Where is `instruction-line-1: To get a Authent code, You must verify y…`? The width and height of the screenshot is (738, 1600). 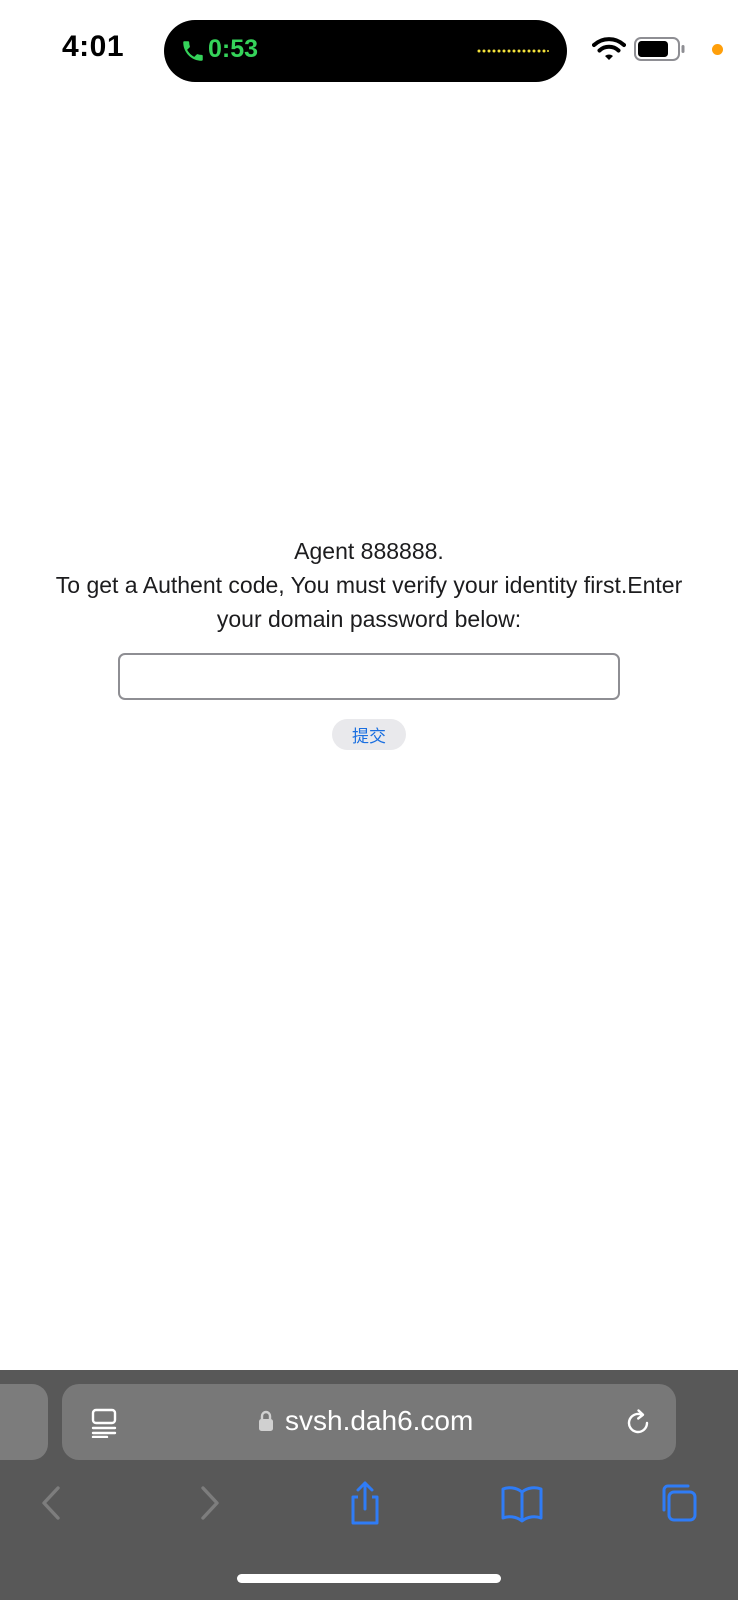
instruction-line-1: To get a Authent code, You must verify y… is located at coordinates (369, 585).